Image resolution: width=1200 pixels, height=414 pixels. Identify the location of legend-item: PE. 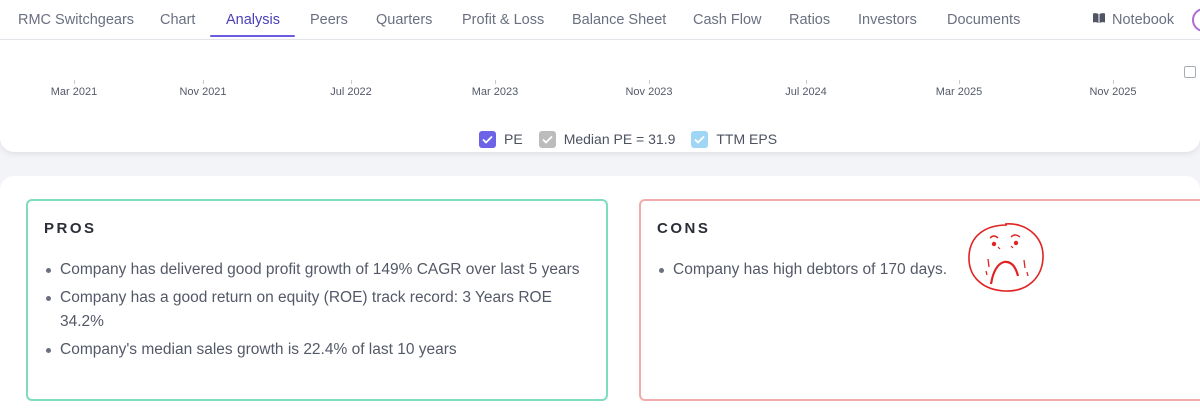
(501, 139).